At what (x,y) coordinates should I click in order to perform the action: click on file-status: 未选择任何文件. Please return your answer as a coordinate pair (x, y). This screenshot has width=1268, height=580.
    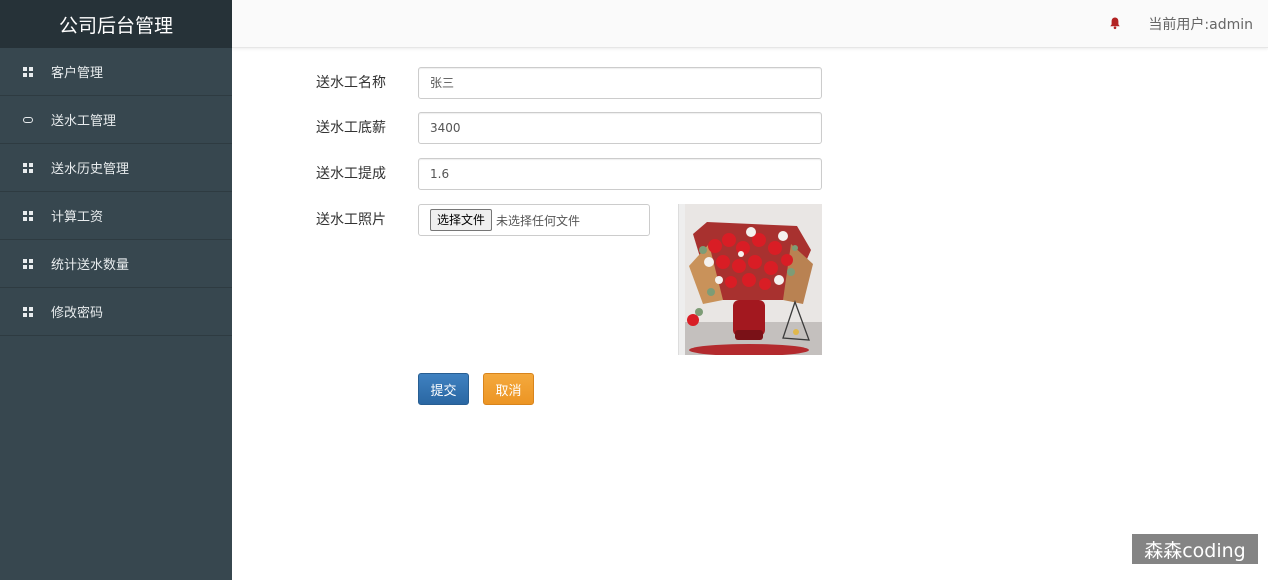
    Looking at the image, I should click on (538, 220).